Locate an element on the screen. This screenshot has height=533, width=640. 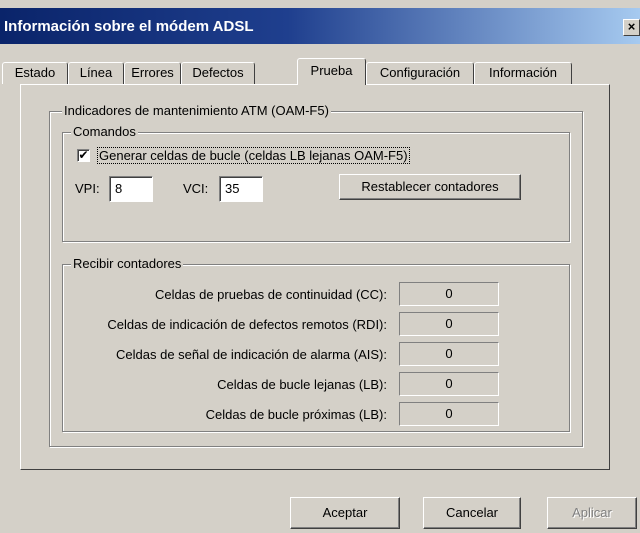
cc-cells-value: 0 is located at coordinates (449, 294).